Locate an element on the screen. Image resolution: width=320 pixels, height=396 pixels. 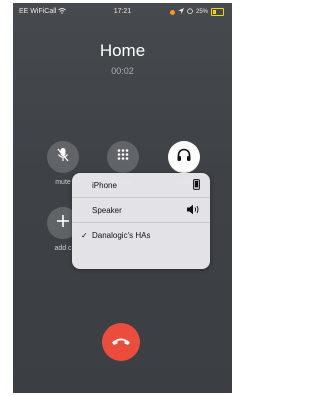
menu-item-label: Danalogic's HAs is located at coordinates (121, 235).